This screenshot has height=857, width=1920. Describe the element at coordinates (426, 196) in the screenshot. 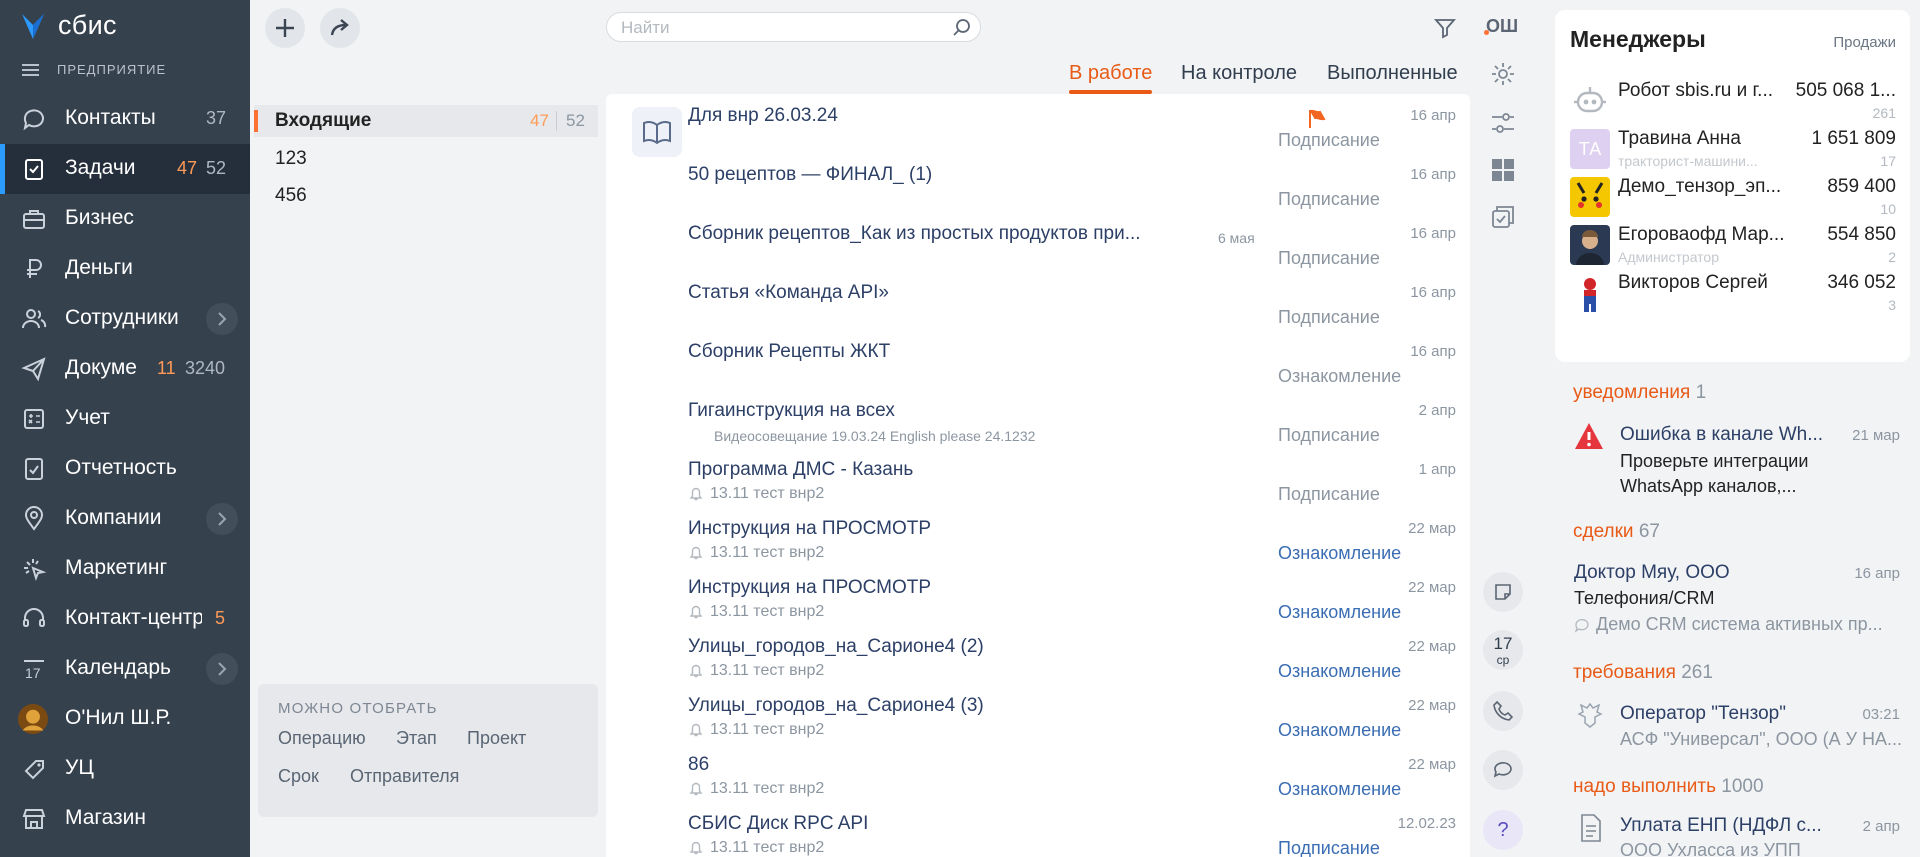

I see `folder-456: 456` at that location.